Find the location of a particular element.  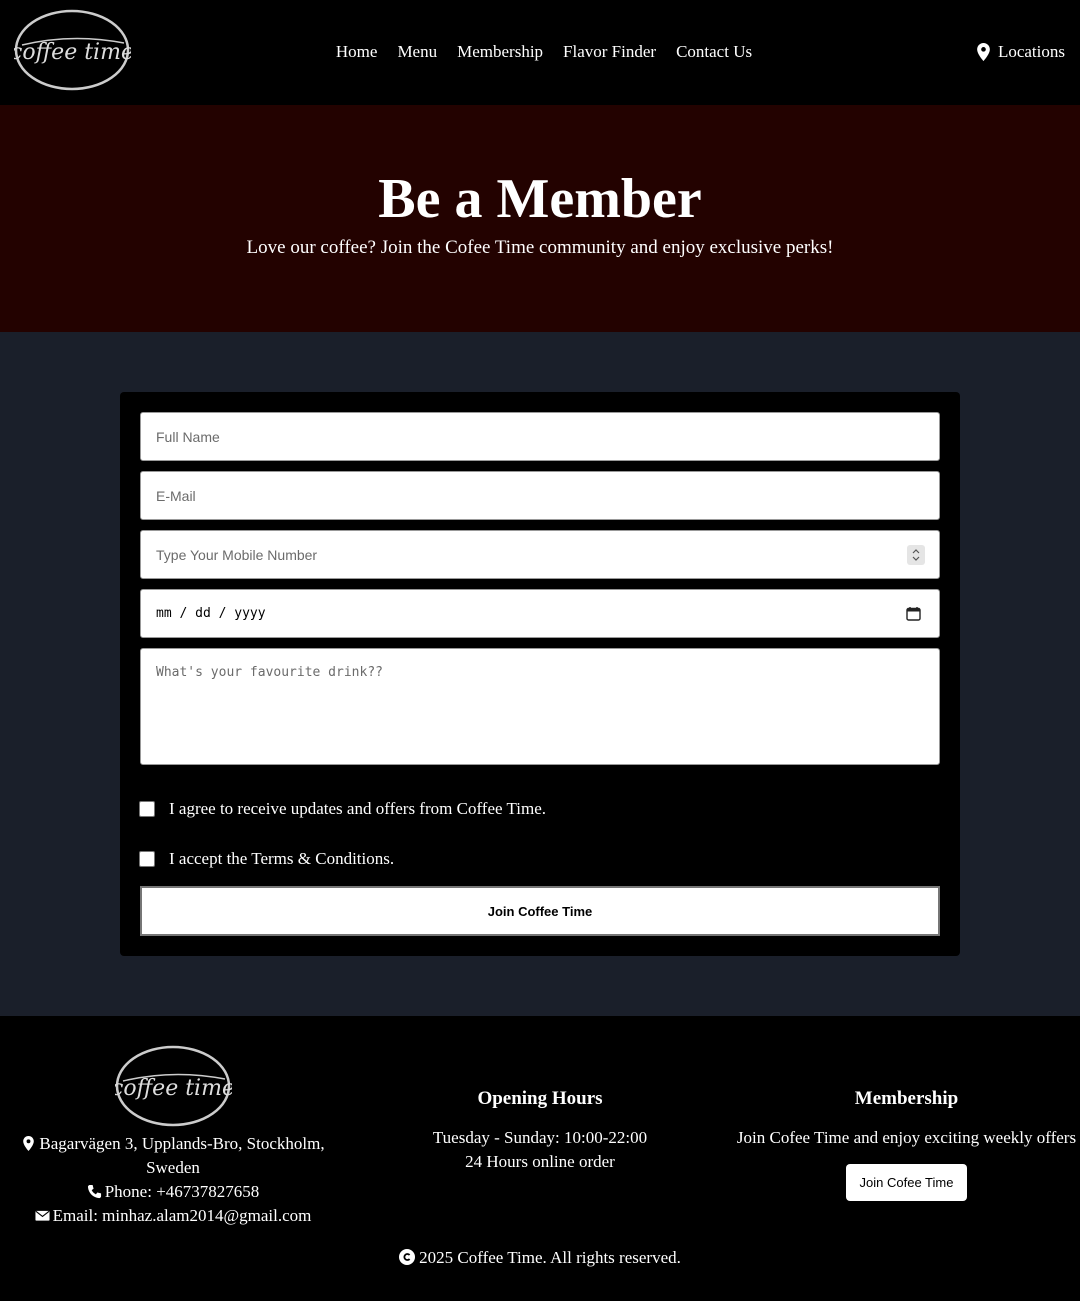

birth-date-input: mm / dd / yyyy is located at coordinates (540, 613).